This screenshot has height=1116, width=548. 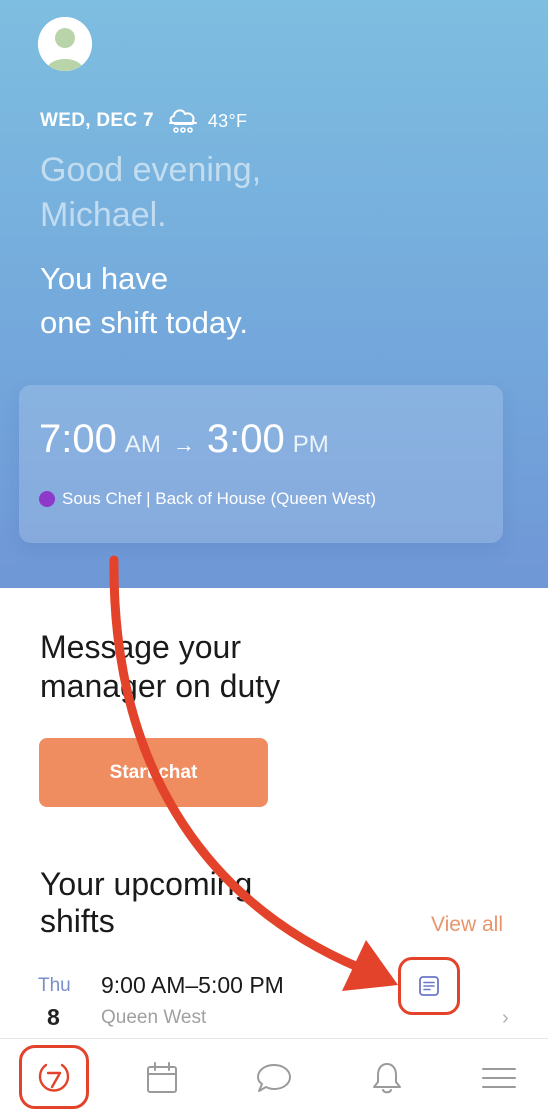 I want to click on arrow-right-icon: →, so click(x=183, y=444).